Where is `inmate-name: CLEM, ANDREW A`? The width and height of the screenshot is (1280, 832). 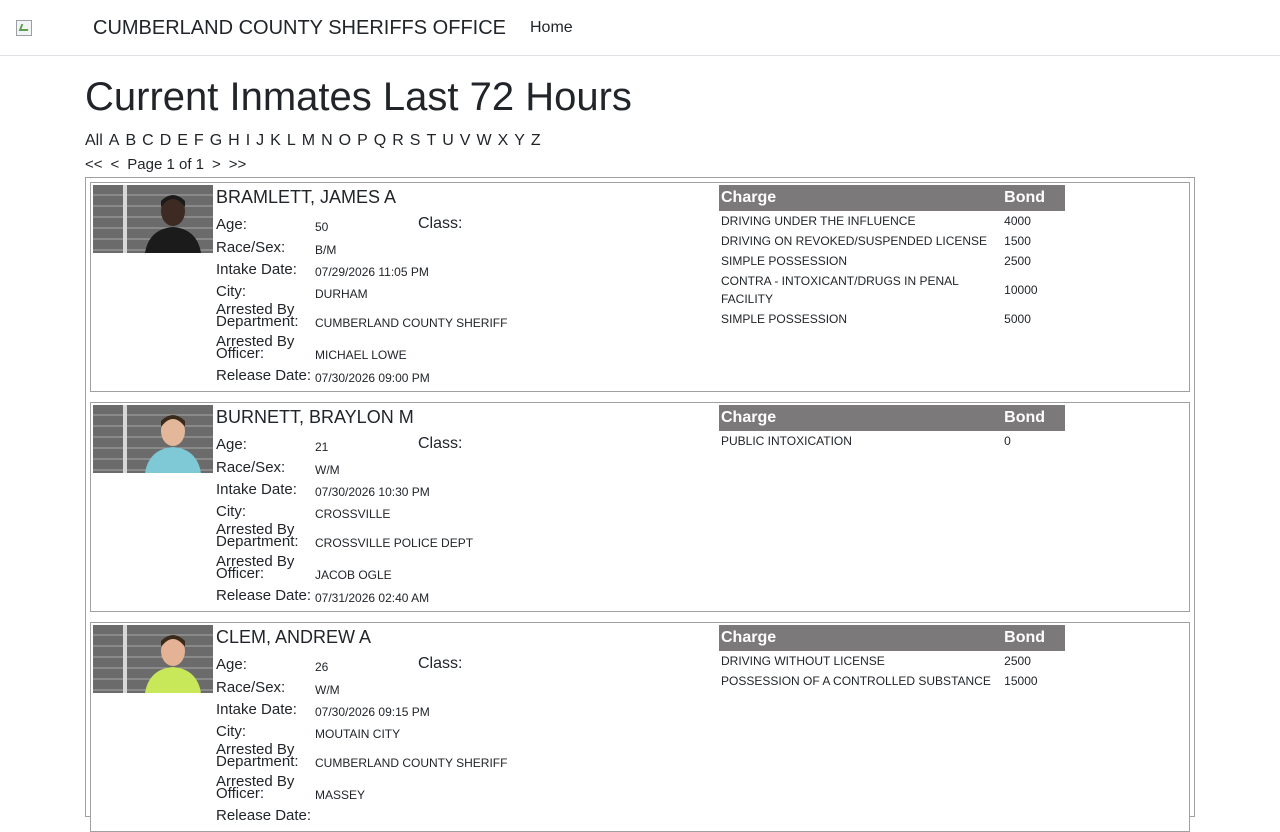
inmate-name: CLEM, ANDREW A is located at coordinates (293, 637).